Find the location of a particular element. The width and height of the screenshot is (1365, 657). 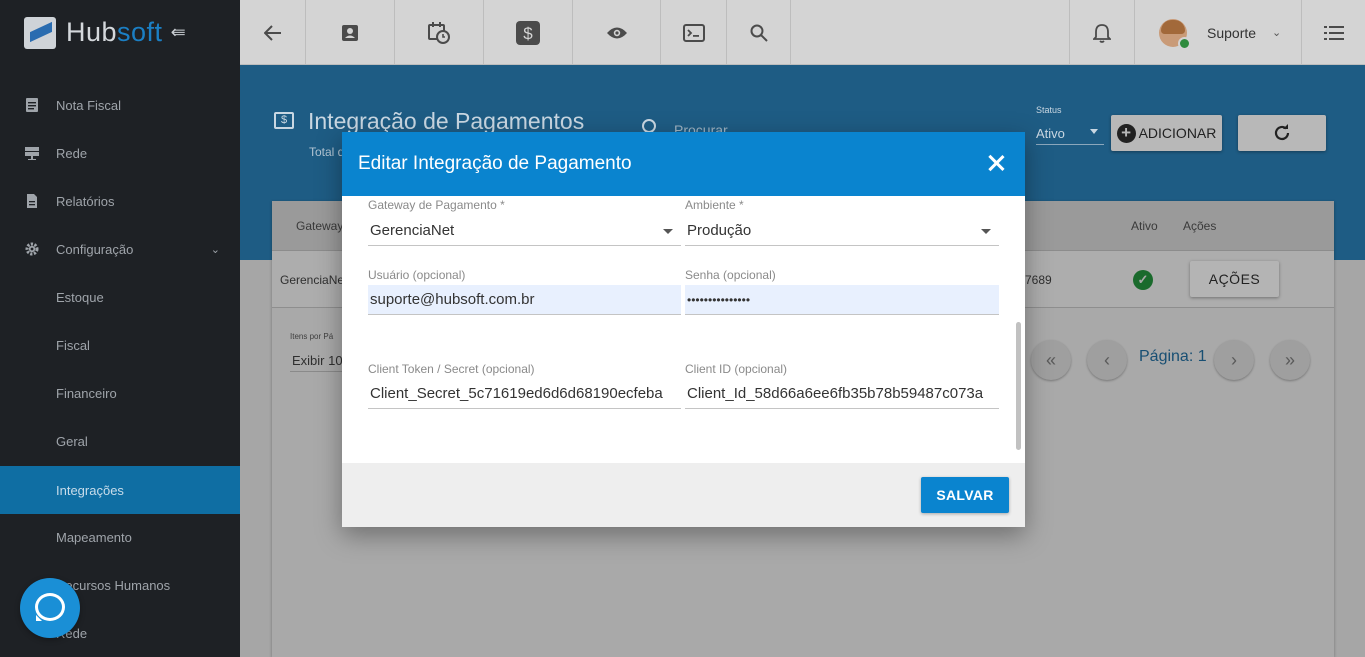

total-label: Total d is located at coordinates (327, 152).